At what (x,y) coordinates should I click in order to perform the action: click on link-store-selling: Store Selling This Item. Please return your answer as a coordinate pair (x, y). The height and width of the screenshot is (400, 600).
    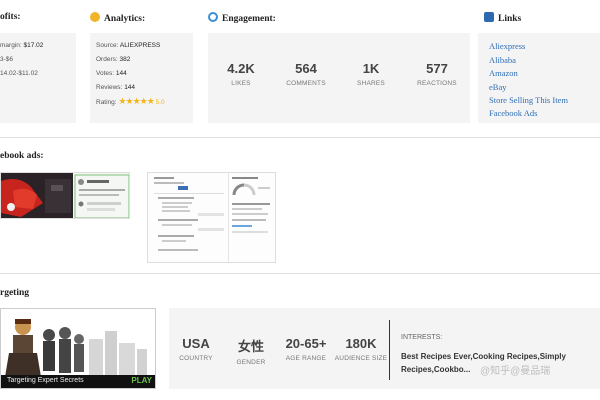
    Looking at the image, I should click on (528, 100).